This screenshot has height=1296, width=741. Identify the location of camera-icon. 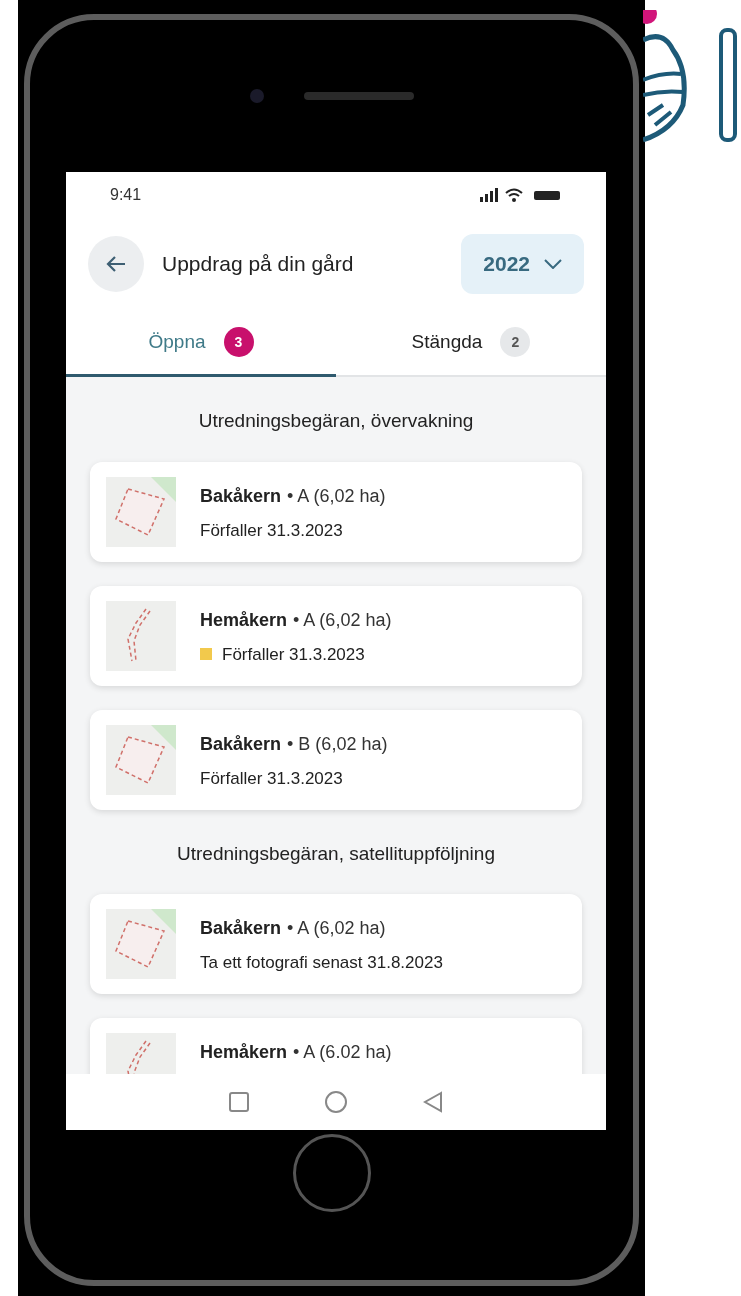
(256, 96).